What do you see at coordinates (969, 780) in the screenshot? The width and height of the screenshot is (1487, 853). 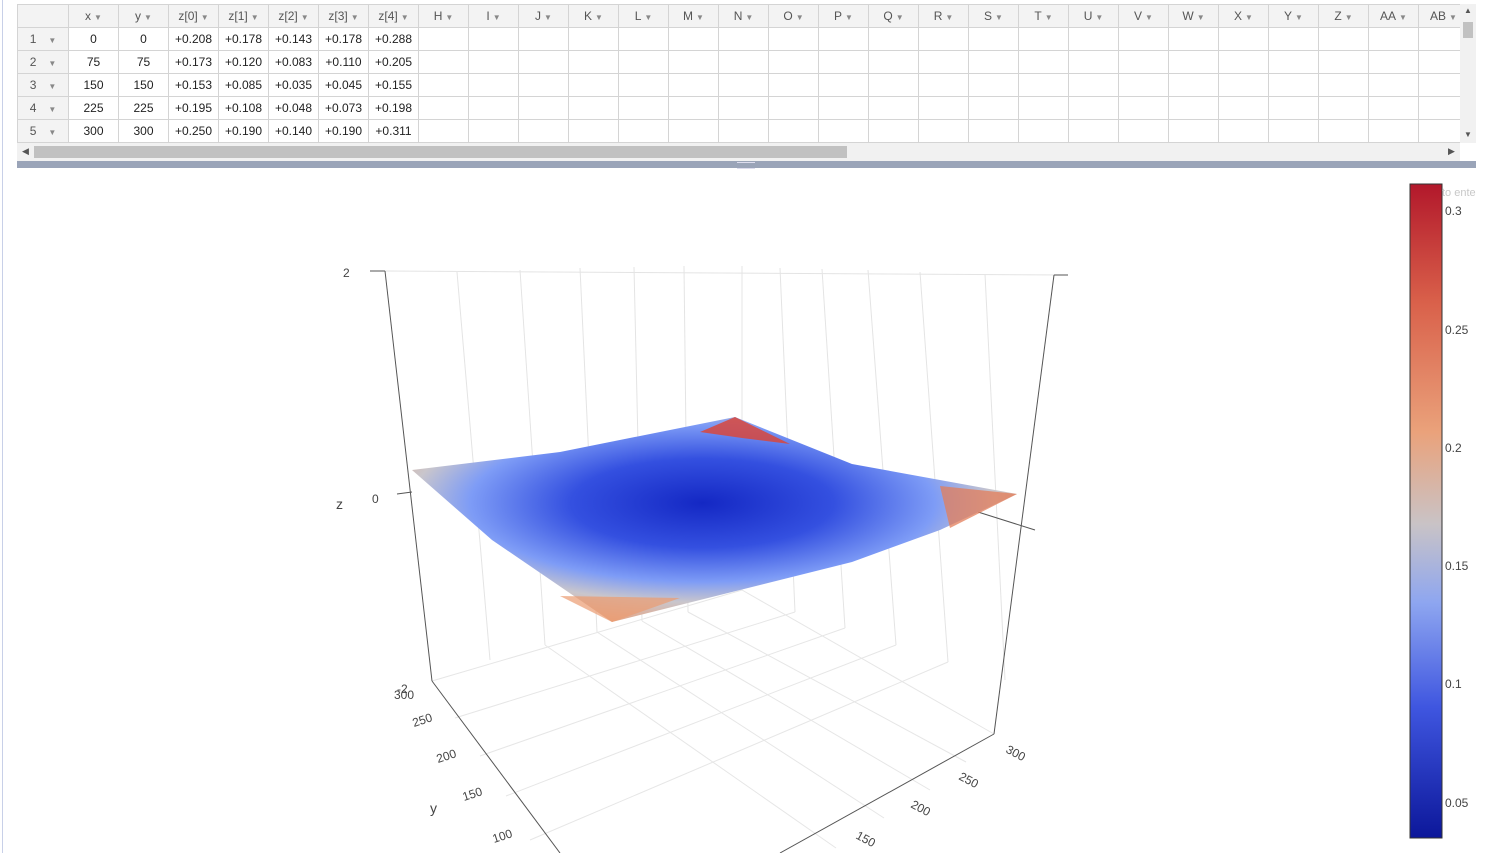 I see `x-tick: 250` at bounding box center [969, 780].